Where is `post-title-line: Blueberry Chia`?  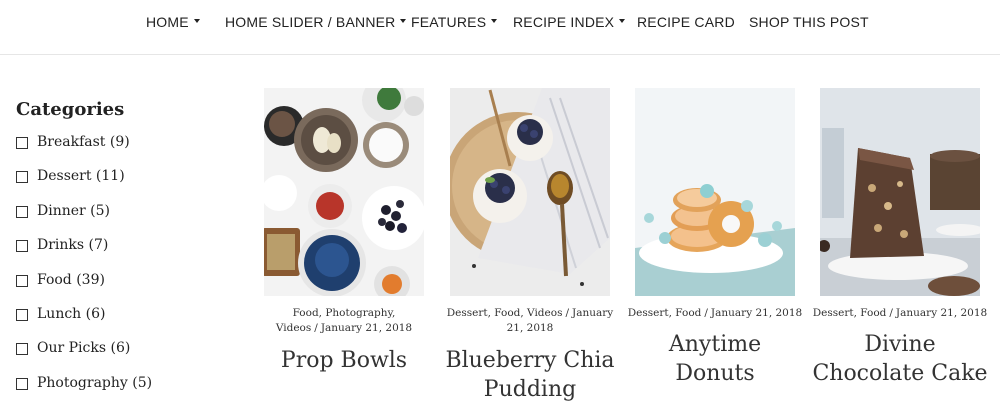 post-title-line: Blueberry Chia is located at coordinates (530, 360).